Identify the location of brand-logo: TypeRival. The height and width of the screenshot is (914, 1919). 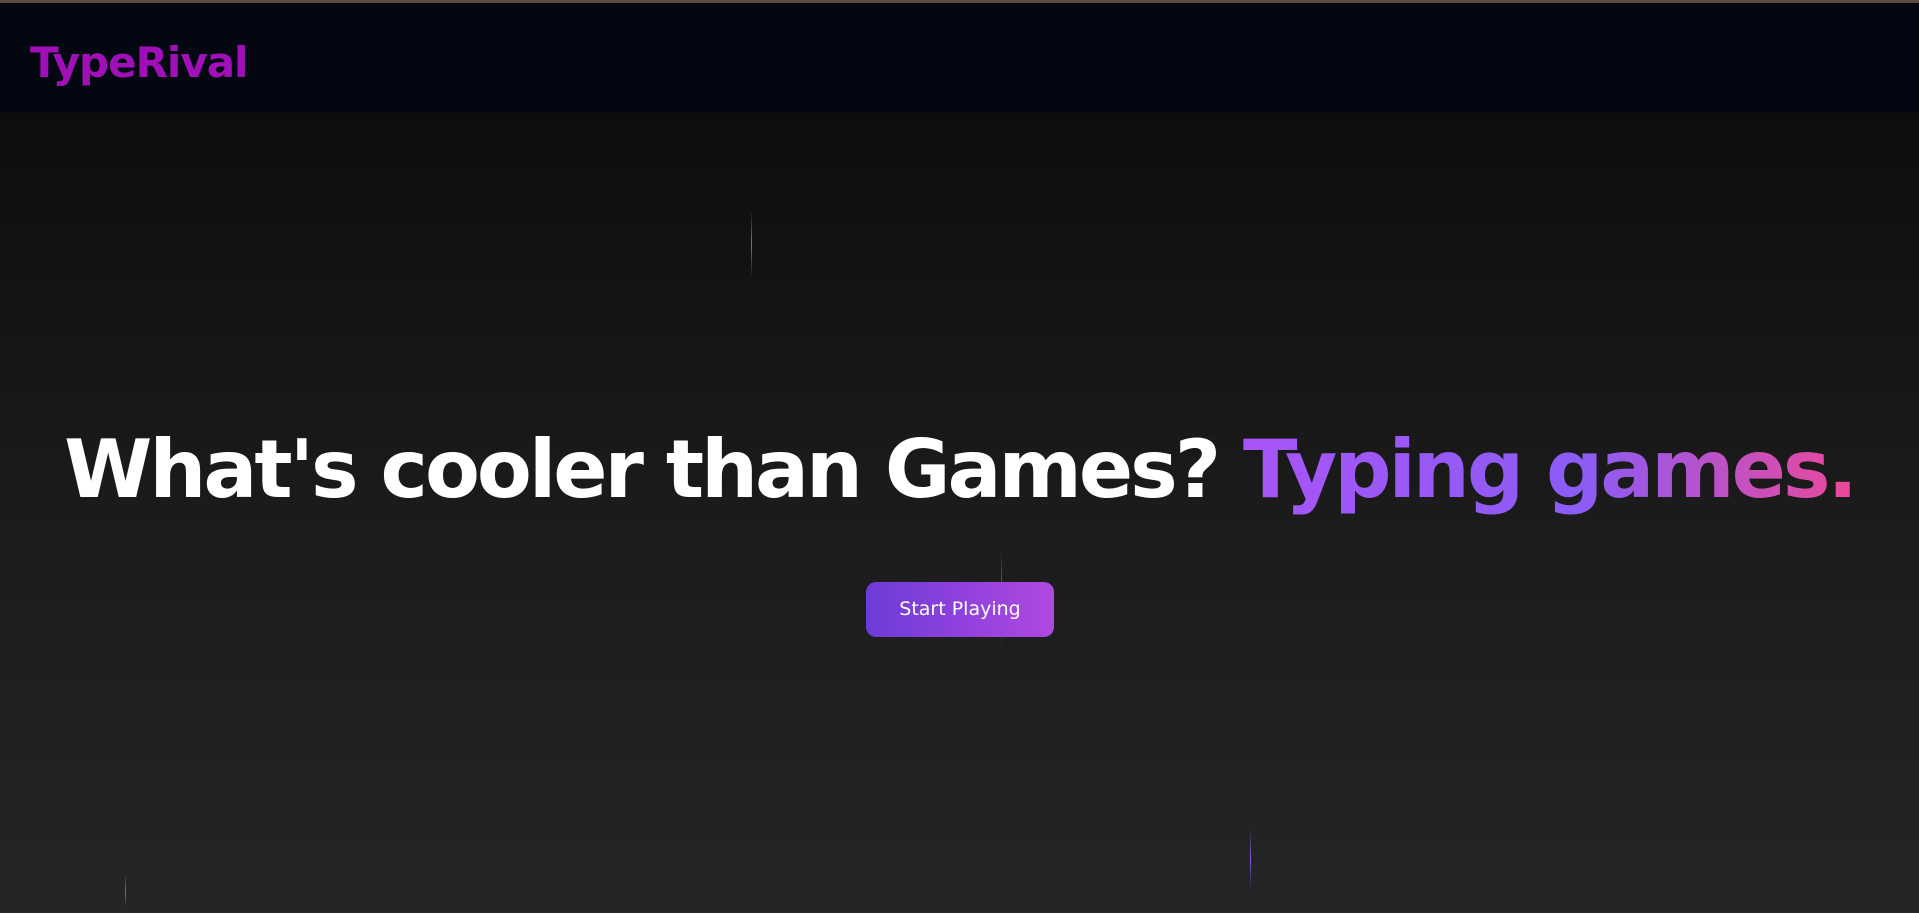
(139, 63).